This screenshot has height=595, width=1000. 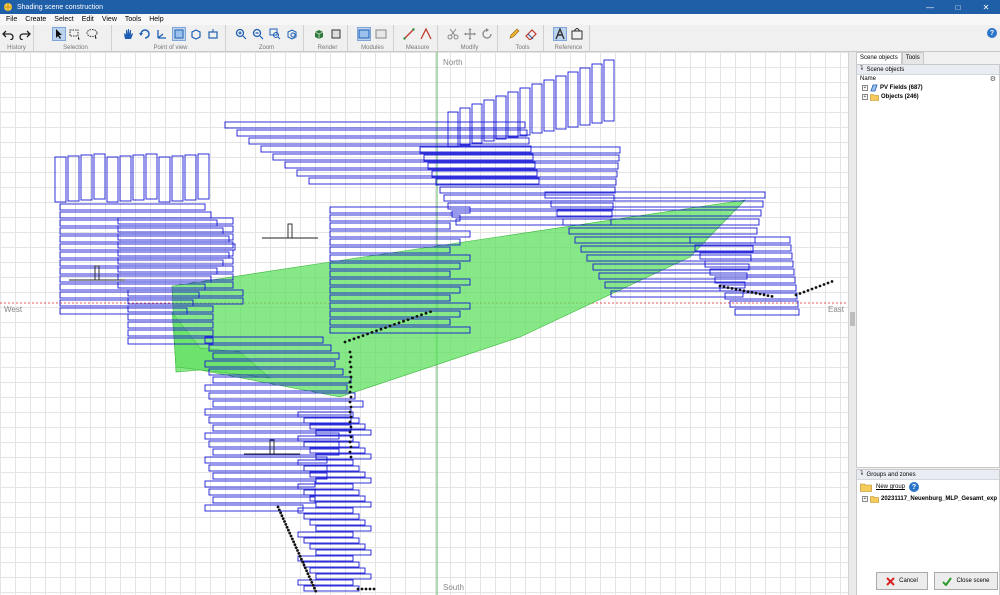 I want to click on toolbar-label-measure: Measure, so click(x=417, y=48).